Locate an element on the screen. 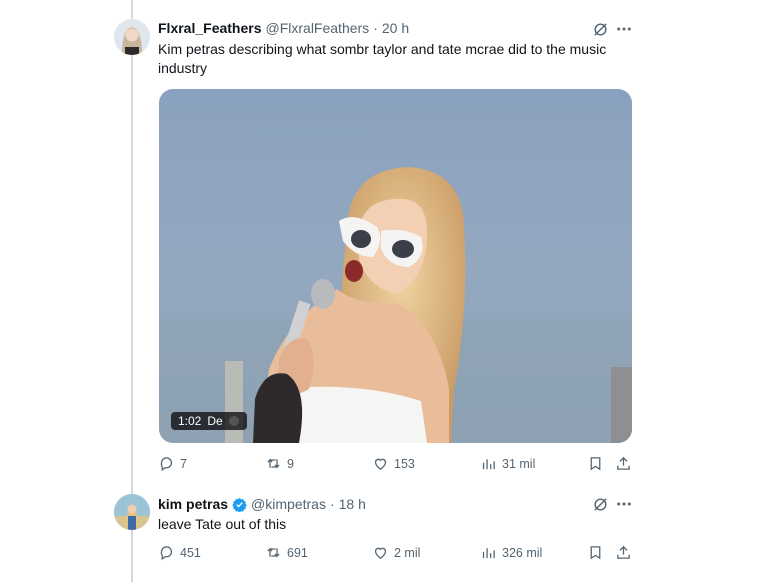 This screenshot has height=582, width=774. like-count: 153 is located at coordinates (404, 463).